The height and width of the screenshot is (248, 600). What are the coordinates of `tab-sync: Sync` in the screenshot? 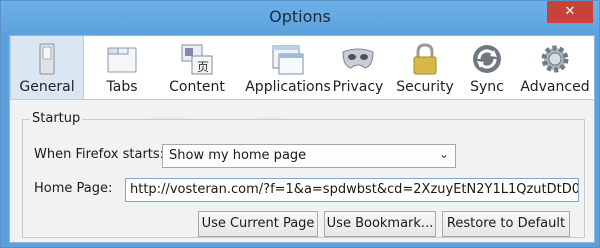 It's located at (487, 67).